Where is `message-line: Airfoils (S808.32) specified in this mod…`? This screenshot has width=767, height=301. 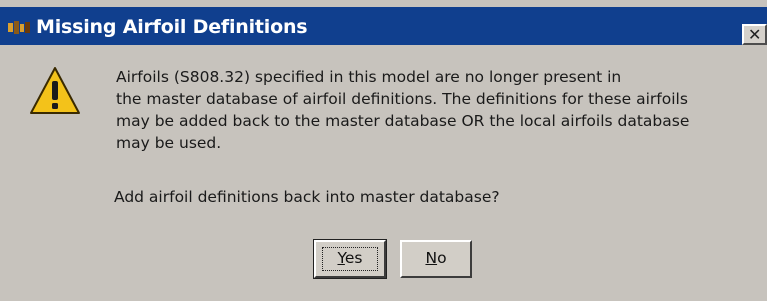
message-line: Airfoils (S808.32) specified in this mod… is located at coordinates (369, 77).